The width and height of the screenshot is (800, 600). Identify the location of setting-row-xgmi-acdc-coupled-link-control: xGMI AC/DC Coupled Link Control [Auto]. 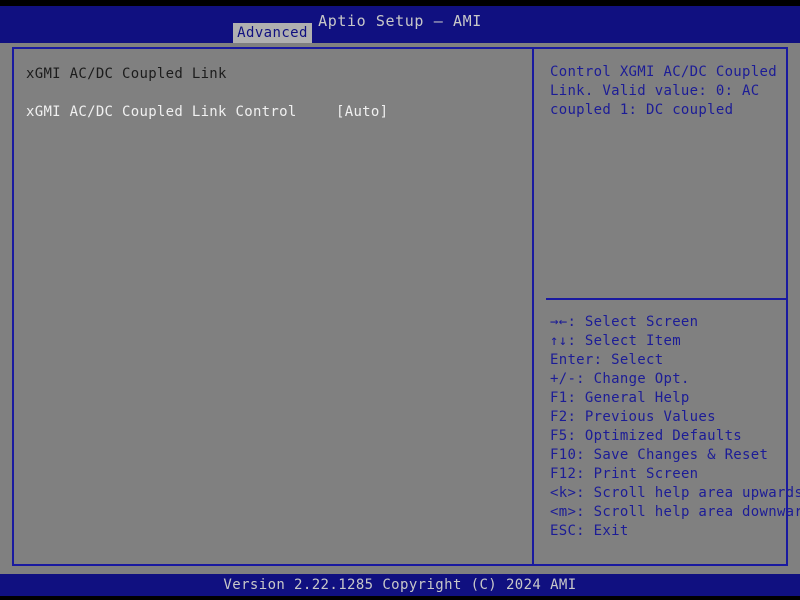
(271, 112).